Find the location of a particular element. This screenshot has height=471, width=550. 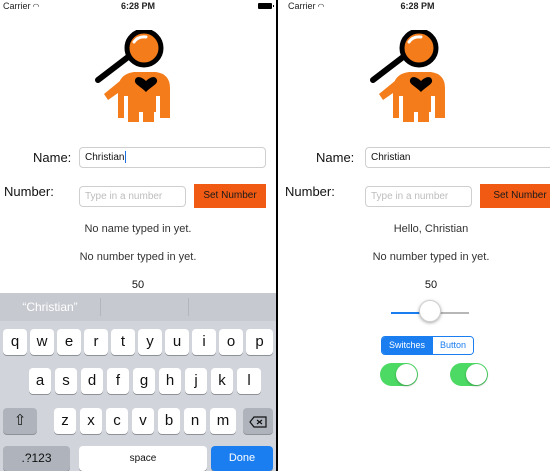

backspace-icon is located at coordinates (258, 422).